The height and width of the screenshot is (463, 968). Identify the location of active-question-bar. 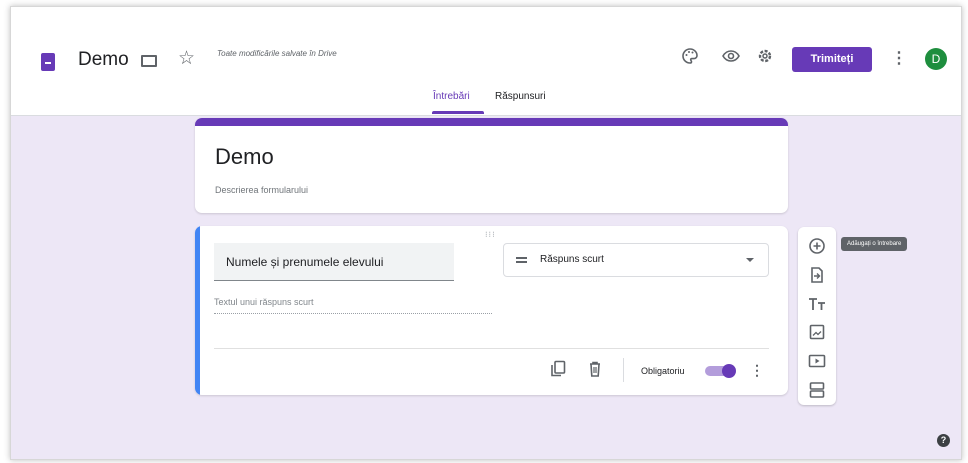
(197, 310).